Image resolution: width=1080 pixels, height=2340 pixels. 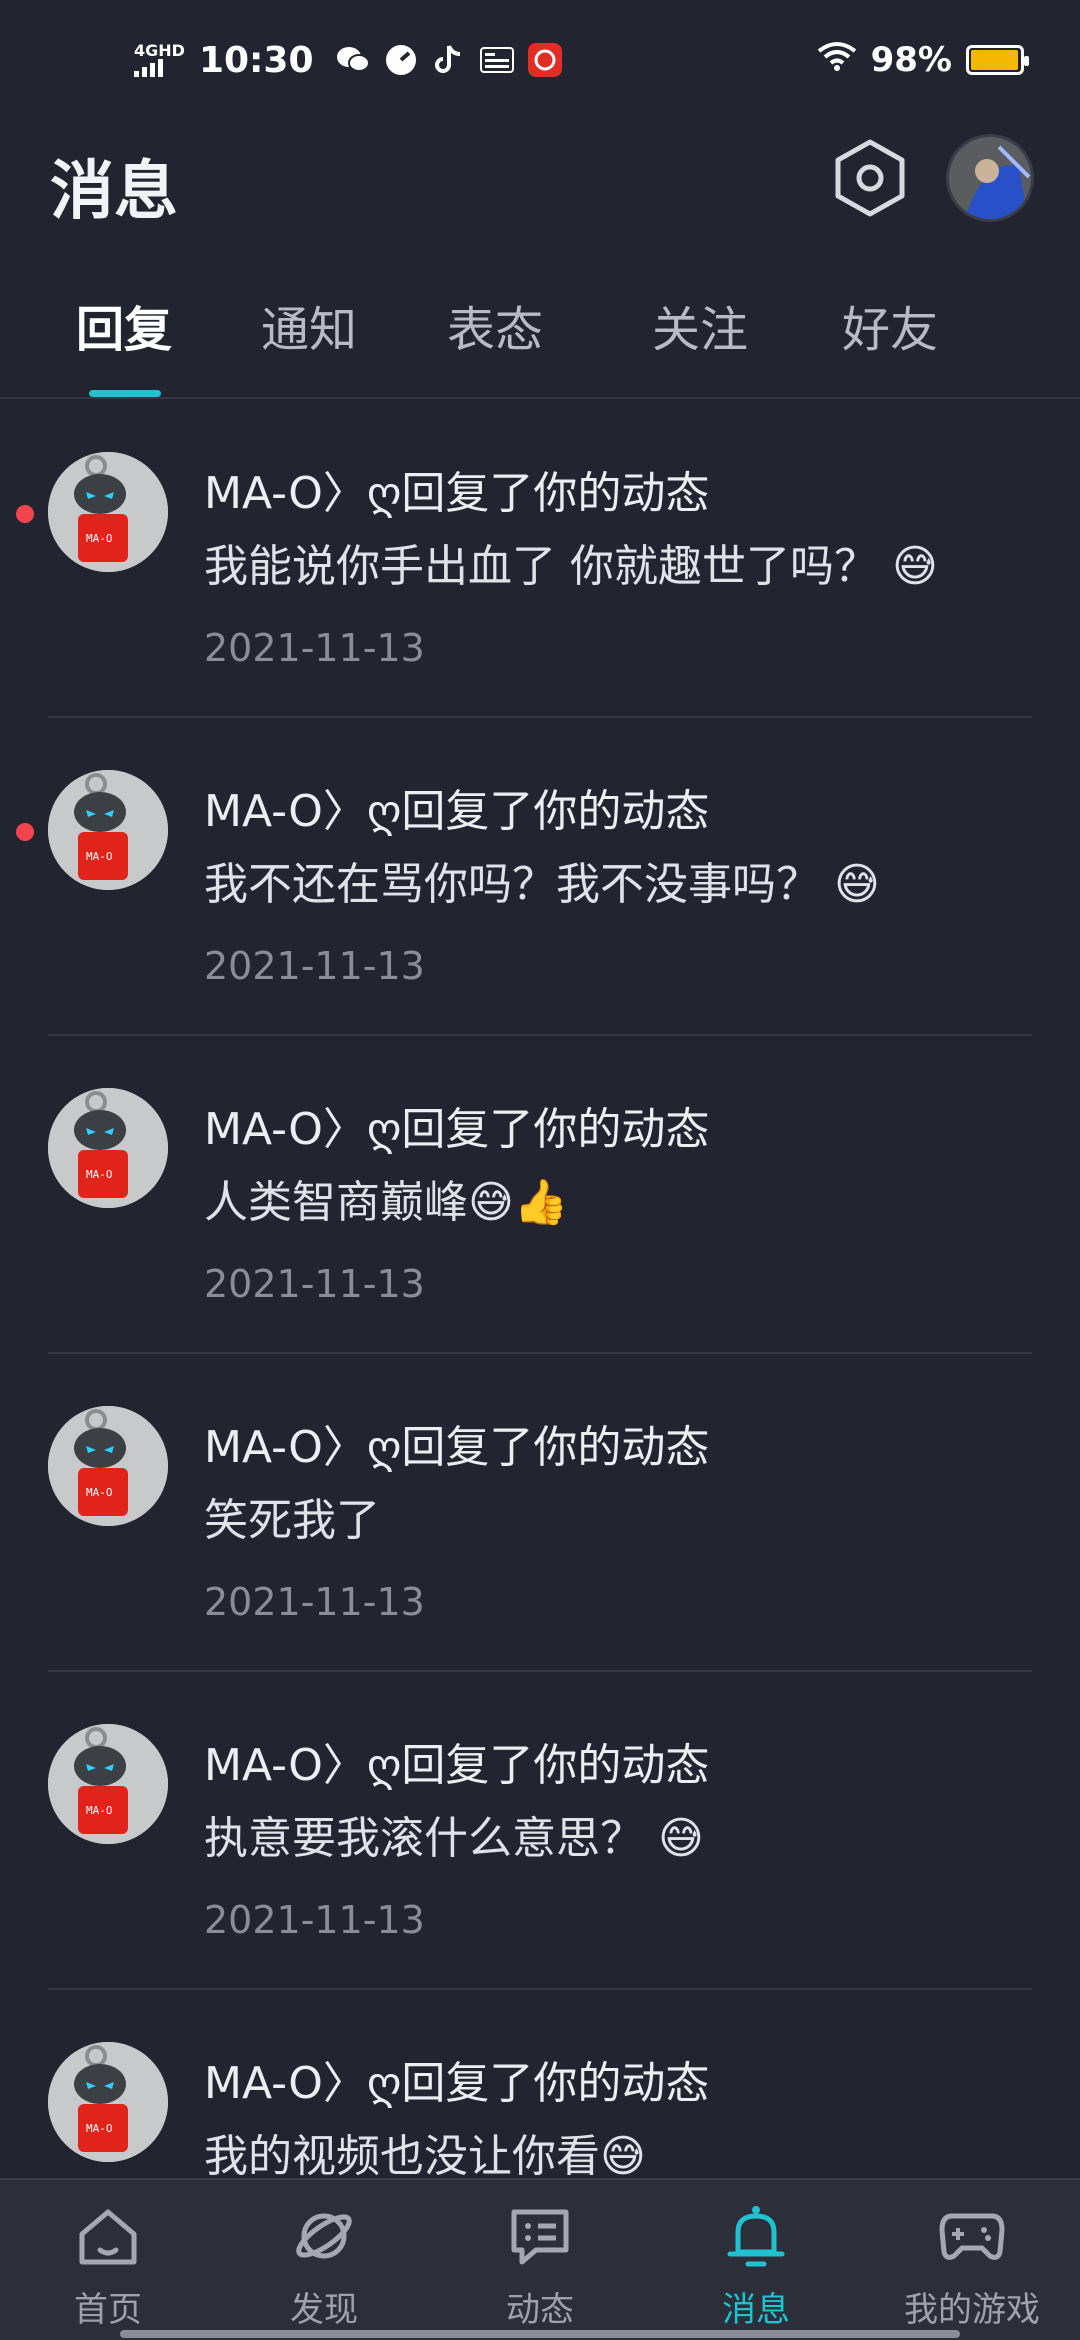 I want to click on home-indicator, so click(x=540, y=2334).